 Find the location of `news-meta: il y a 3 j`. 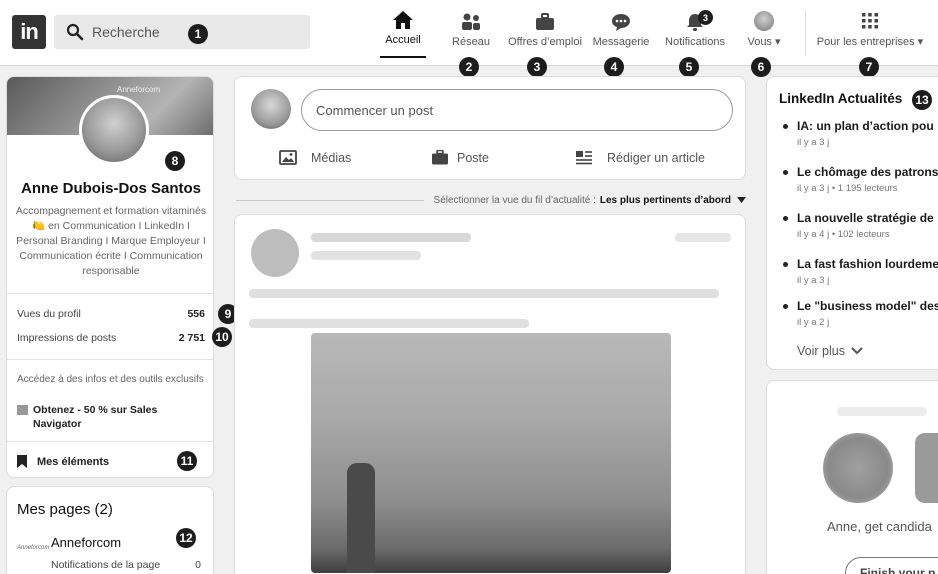

news-meta: il y a 3 j is located at coordinates (813, 280).